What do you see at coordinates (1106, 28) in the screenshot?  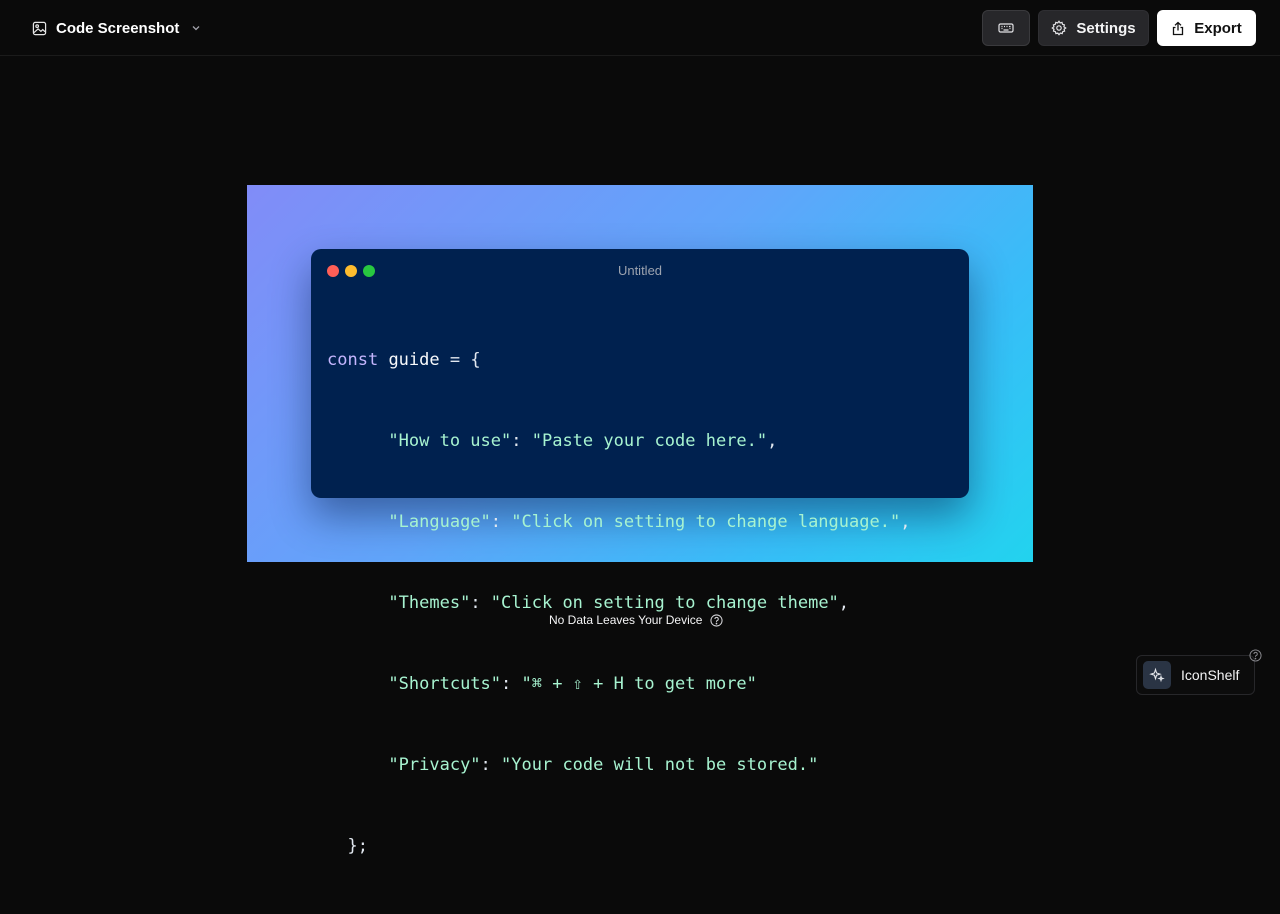 I see `settings-label: Settings` at bounding box center [1106, 28].